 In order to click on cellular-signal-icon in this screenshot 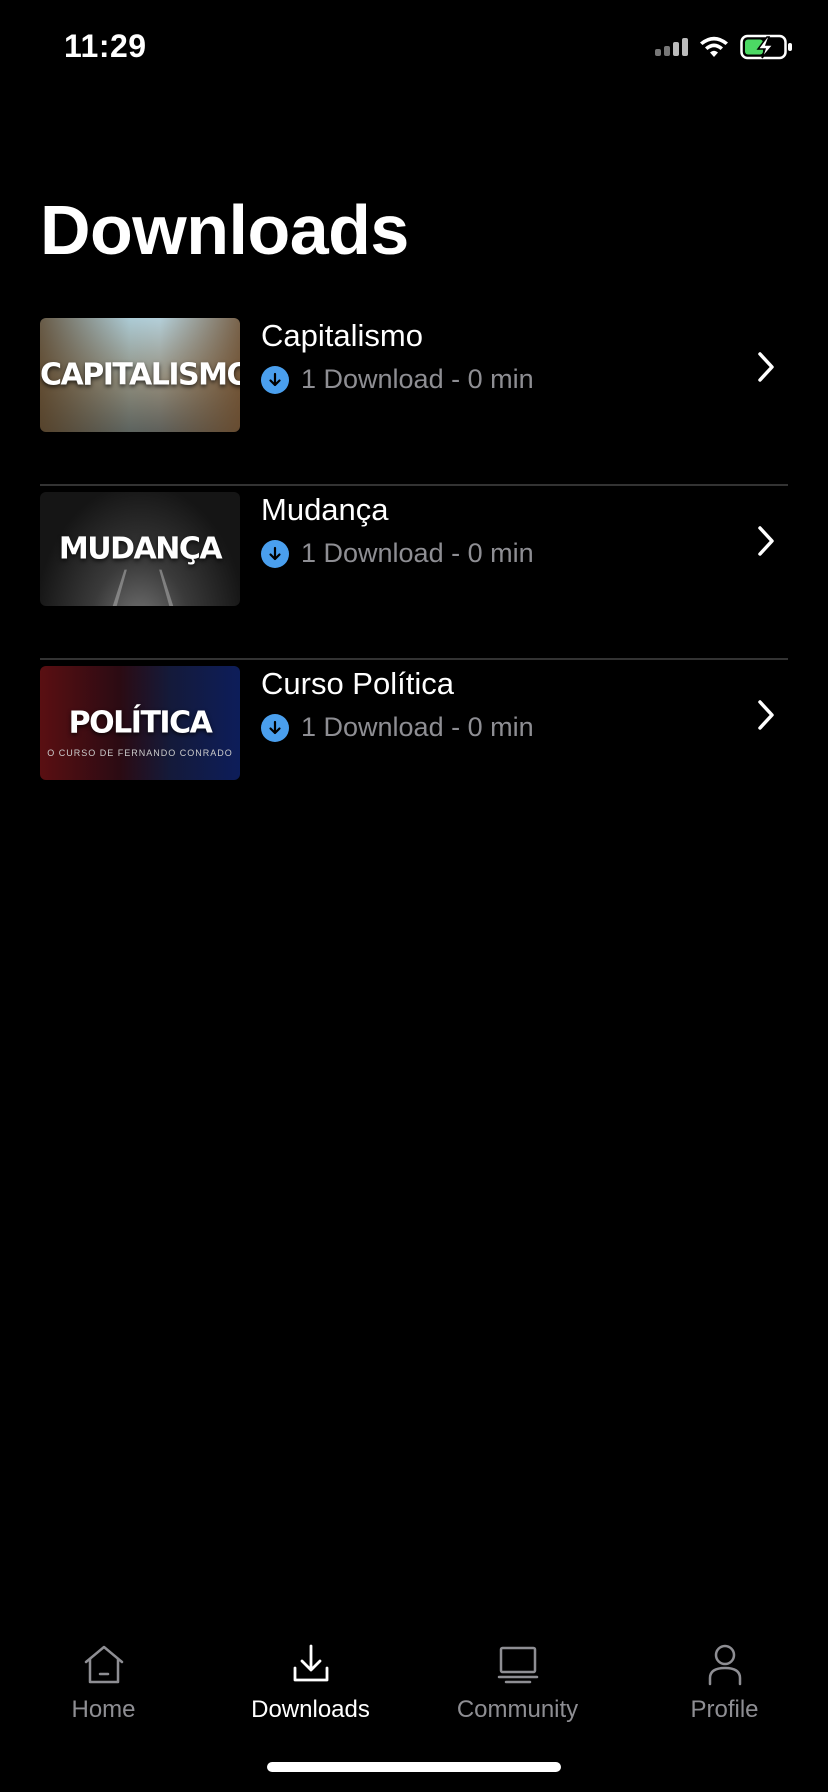, I will do `click(671, 47)`.